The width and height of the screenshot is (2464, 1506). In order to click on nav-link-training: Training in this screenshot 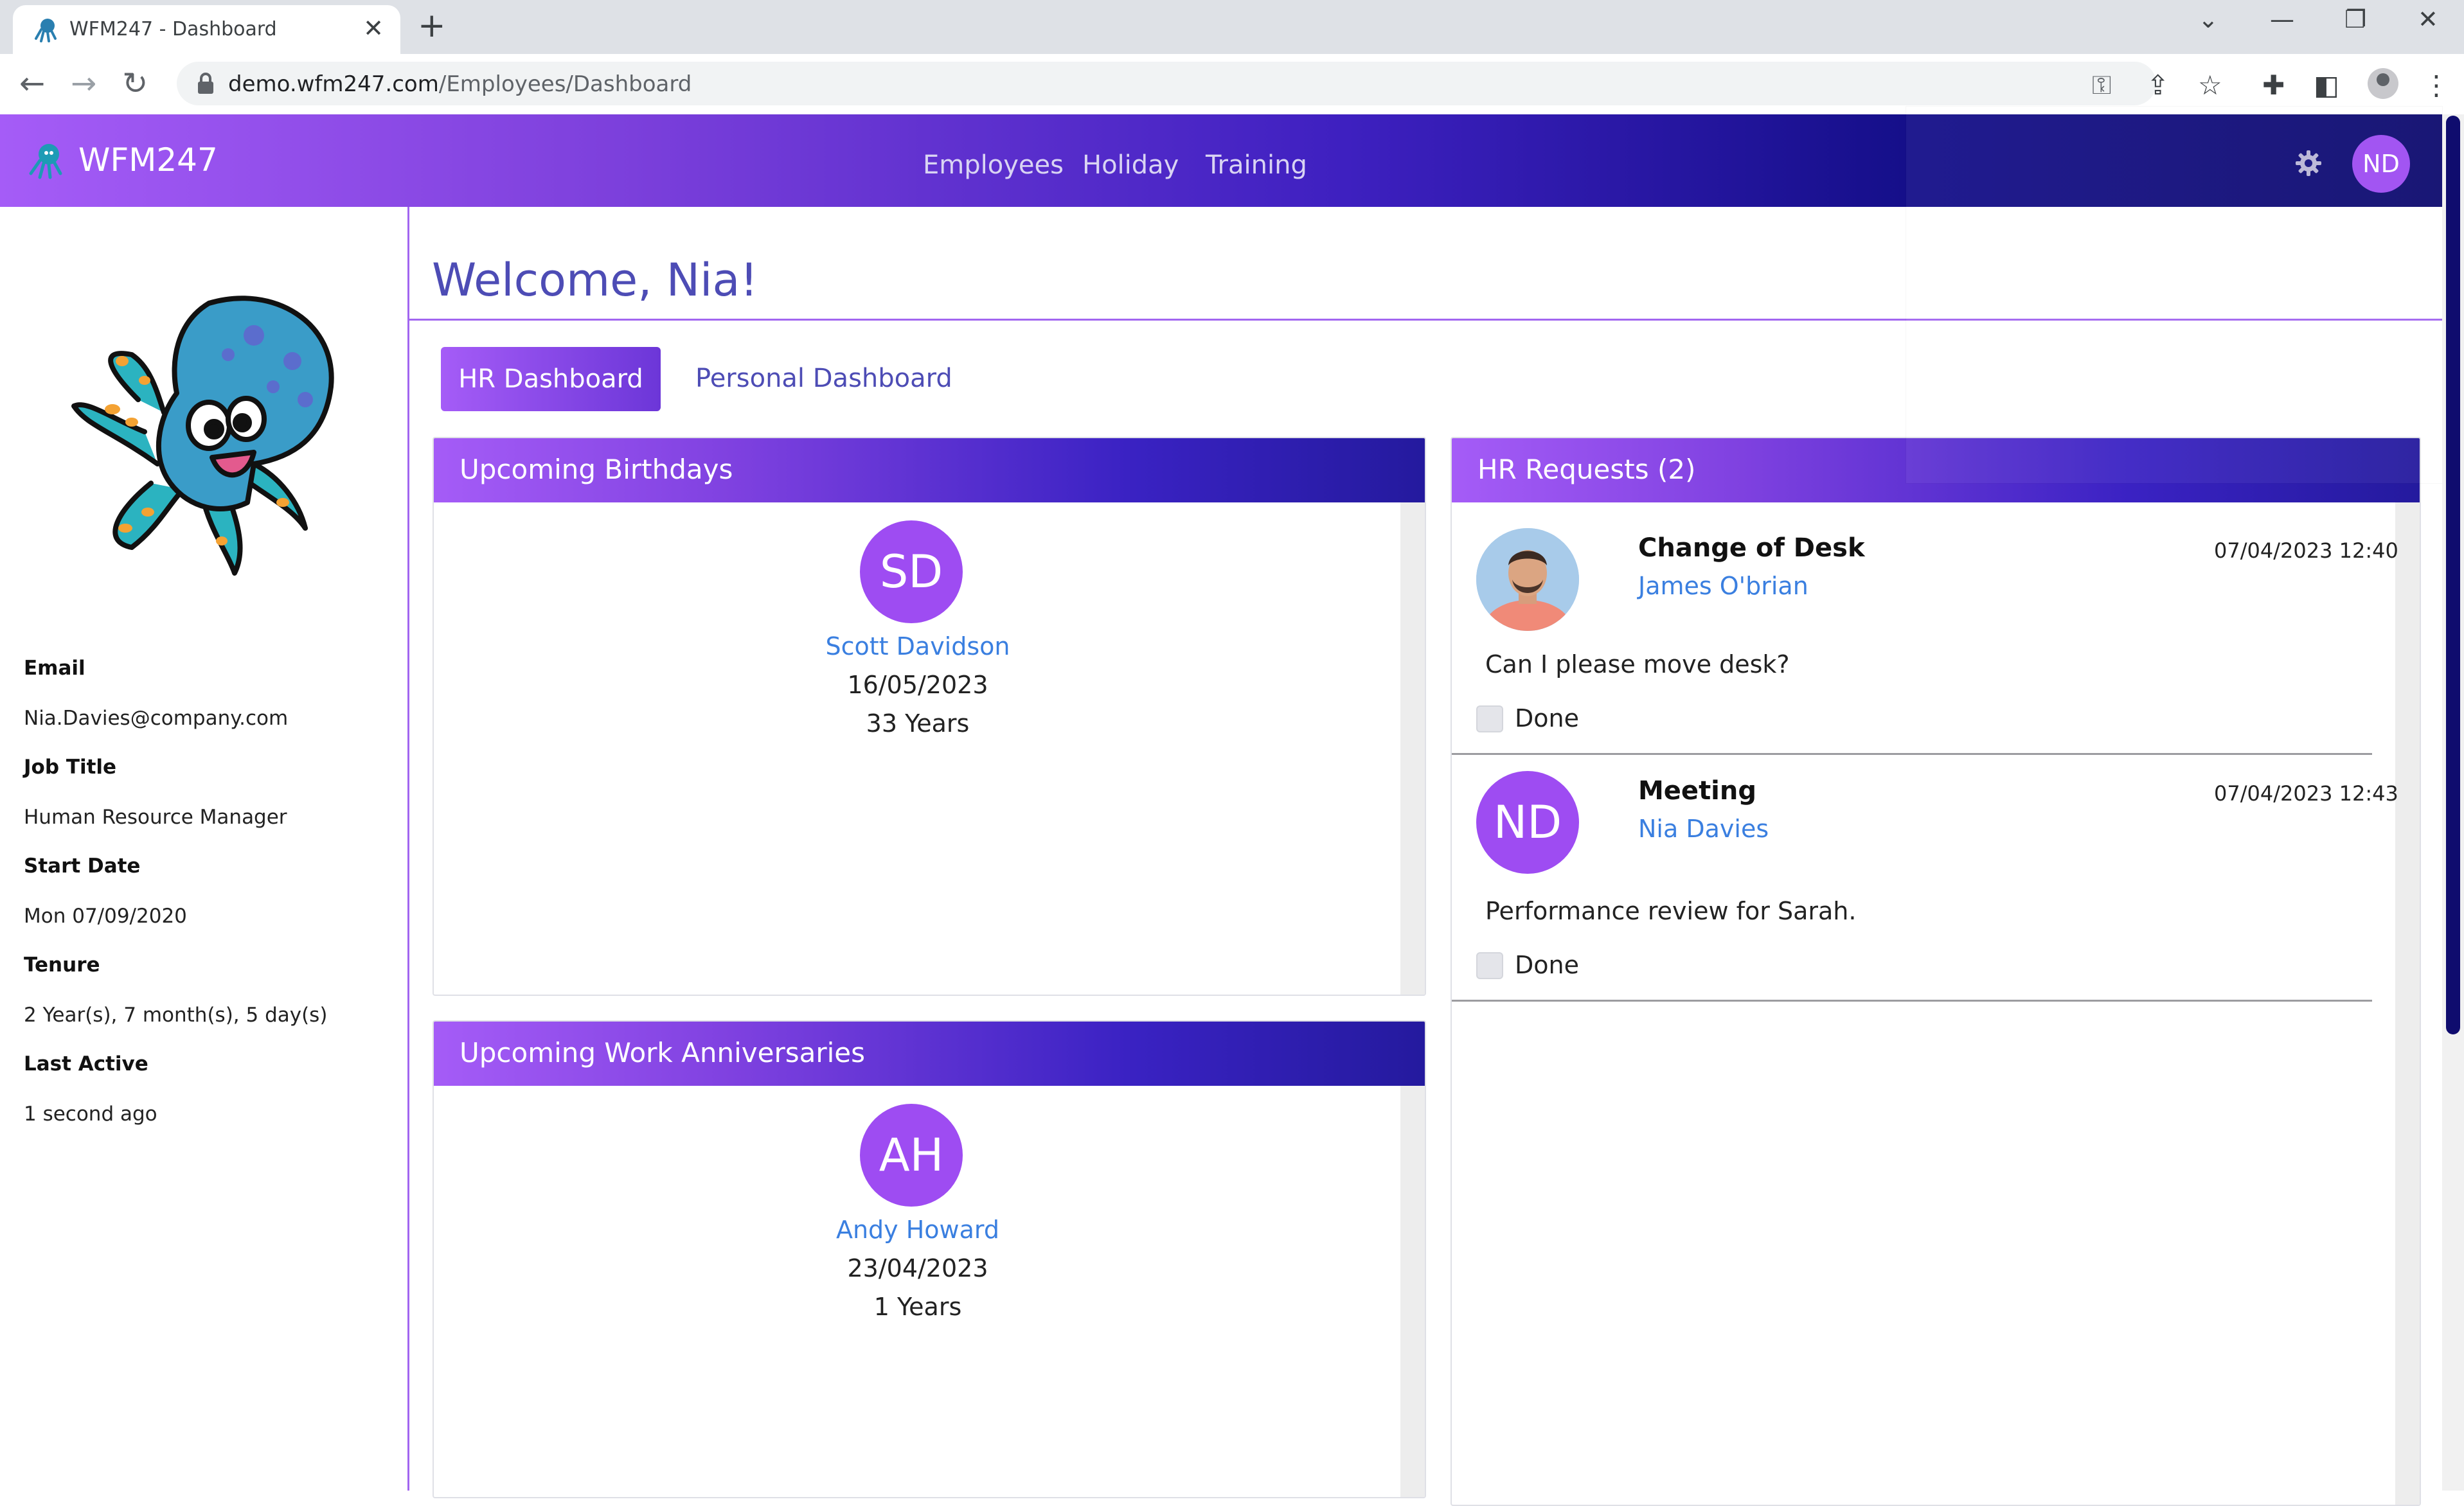, I will do `click(1256, 165)`.